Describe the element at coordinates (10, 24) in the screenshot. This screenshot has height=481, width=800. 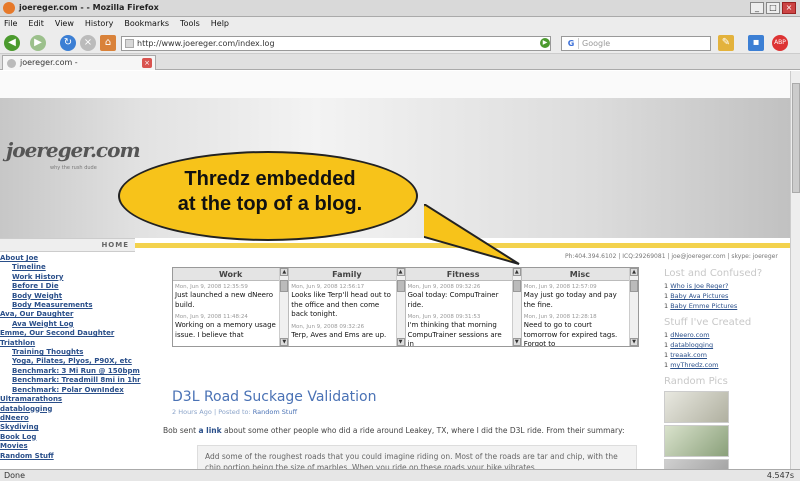
I see `menu-file: File` at that location.